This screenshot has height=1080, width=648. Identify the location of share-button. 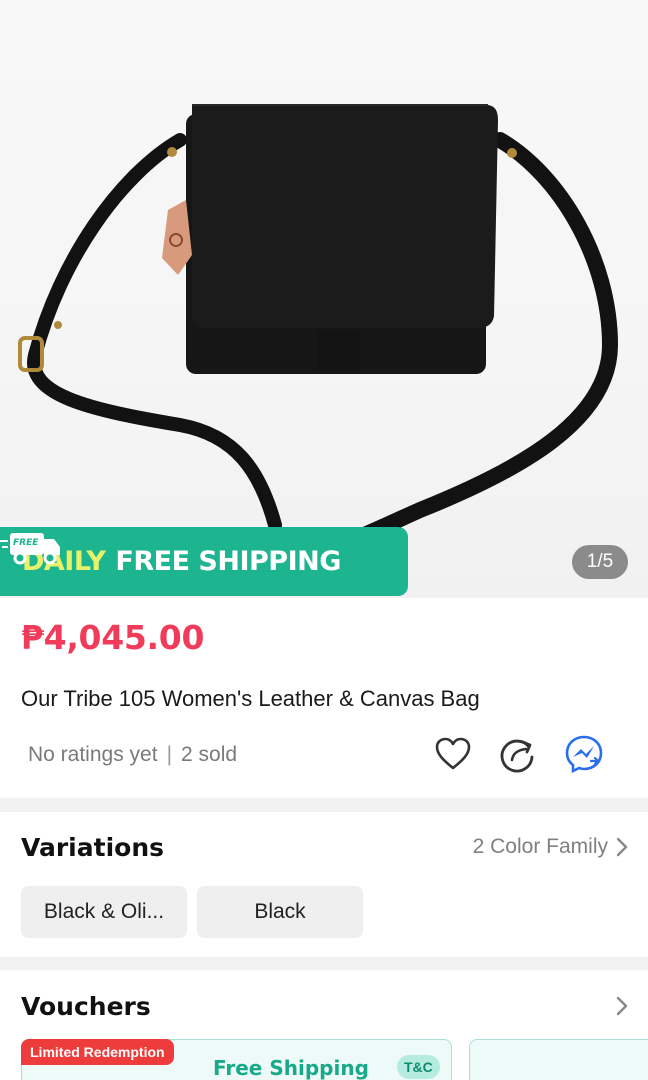
(518, 754).